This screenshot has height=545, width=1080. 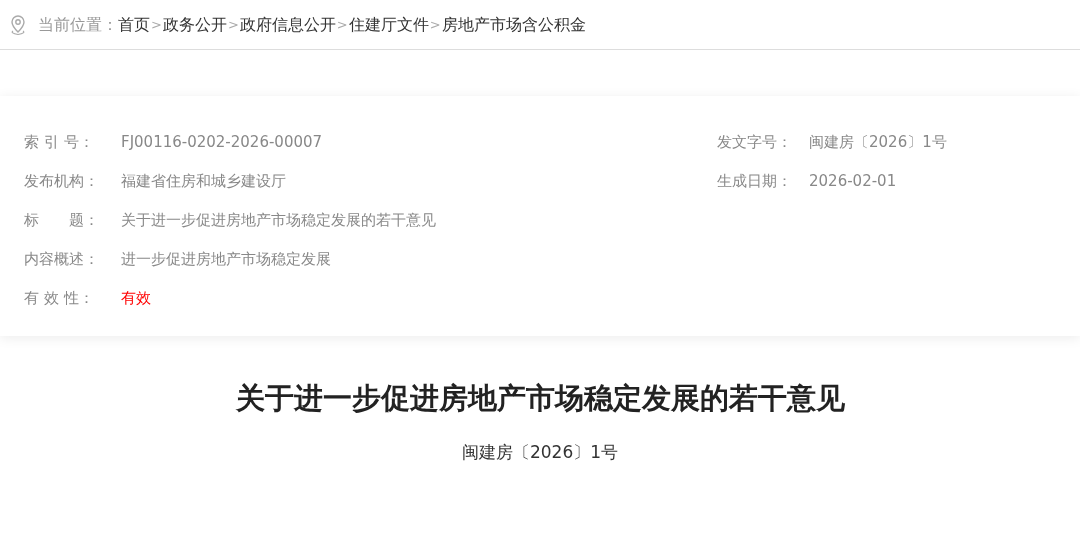 I want to click on field-label: 标 题：, so click(x=62, y=221).